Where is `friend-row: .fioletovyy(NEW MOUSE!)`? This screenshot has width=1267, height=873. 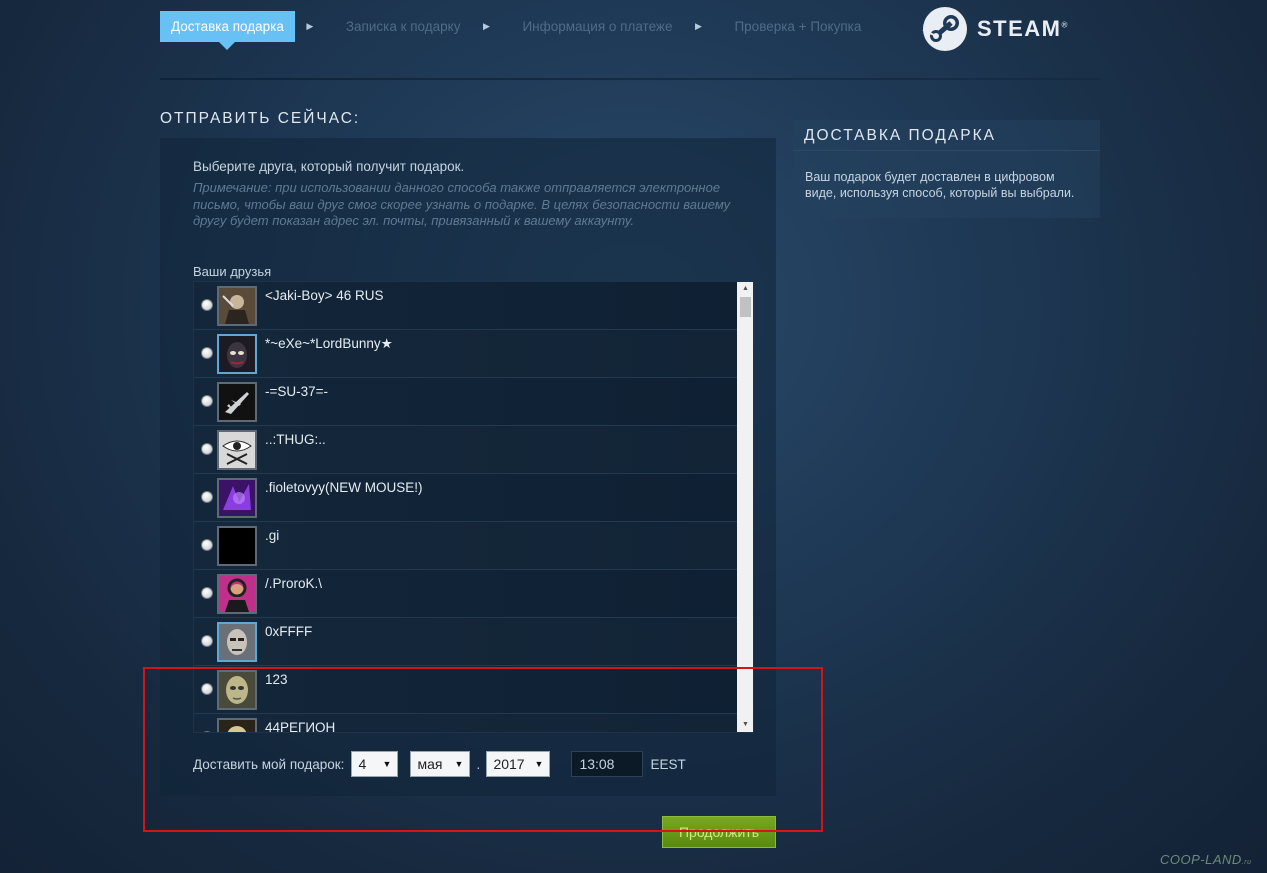 friend-row: .fioletovyy(NEW MOUSE!) is located at coordinates (465, 498).